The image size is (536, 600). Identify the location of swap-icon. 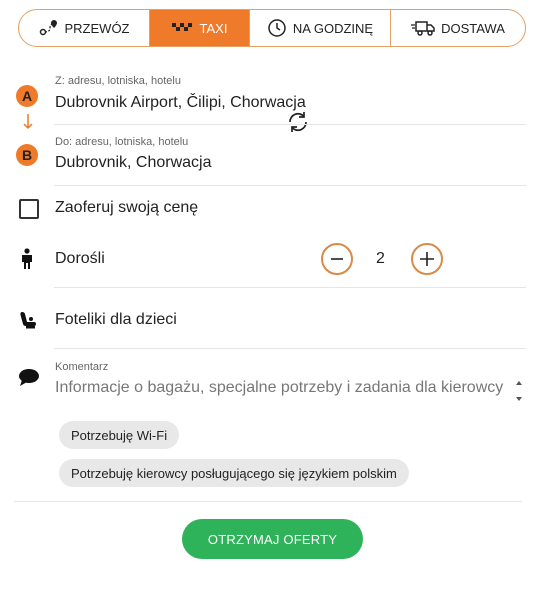
(298, 122).